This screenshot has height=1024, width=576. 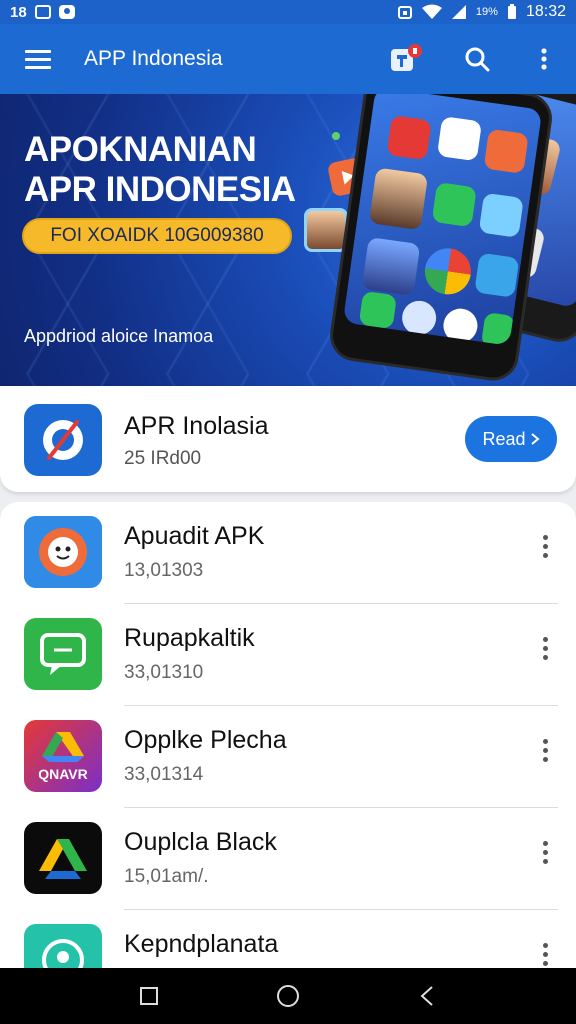 I want to click on back-chevron-icon, so click(x=426, y=996).